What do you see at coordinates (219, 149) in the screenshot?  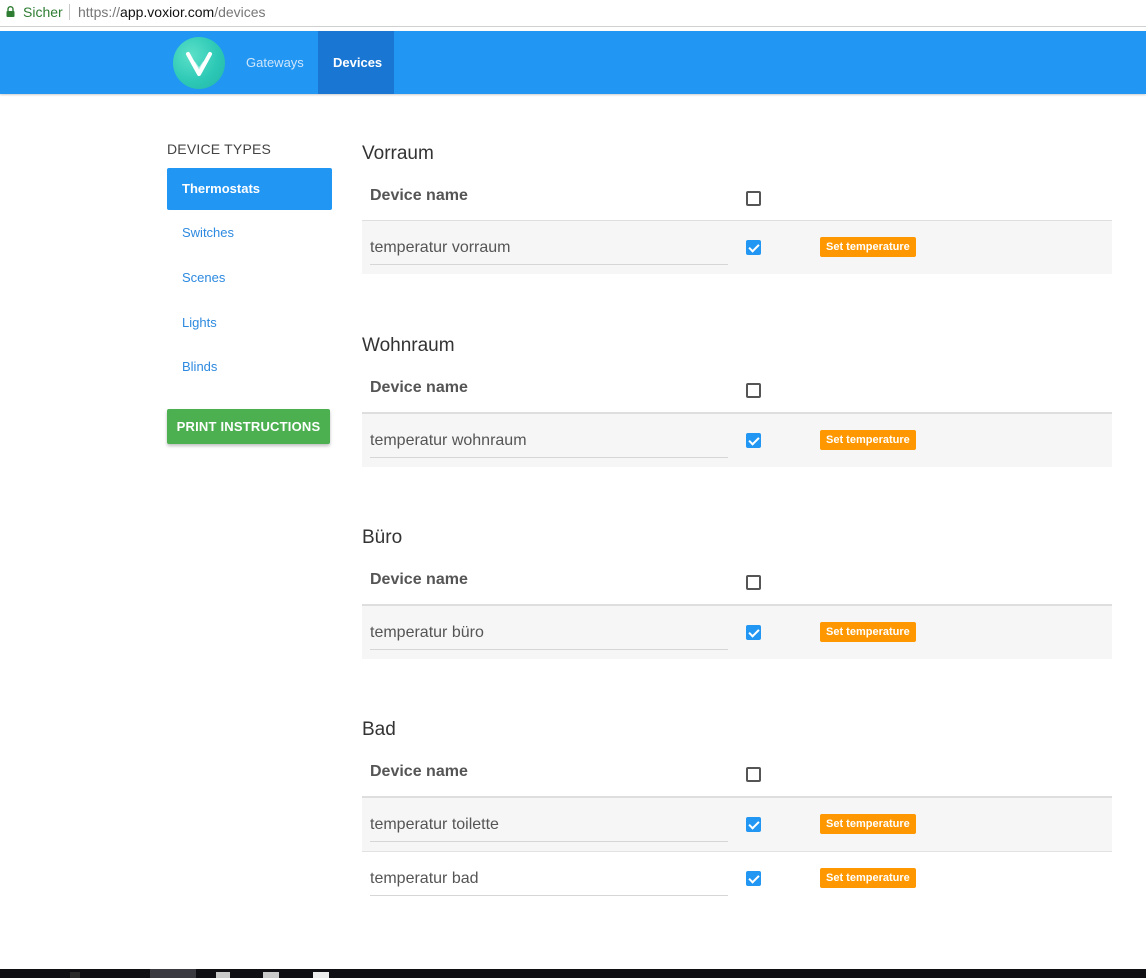 I see `sidebar-title: DEVICE TYPES` at bounding box center [219, 149].